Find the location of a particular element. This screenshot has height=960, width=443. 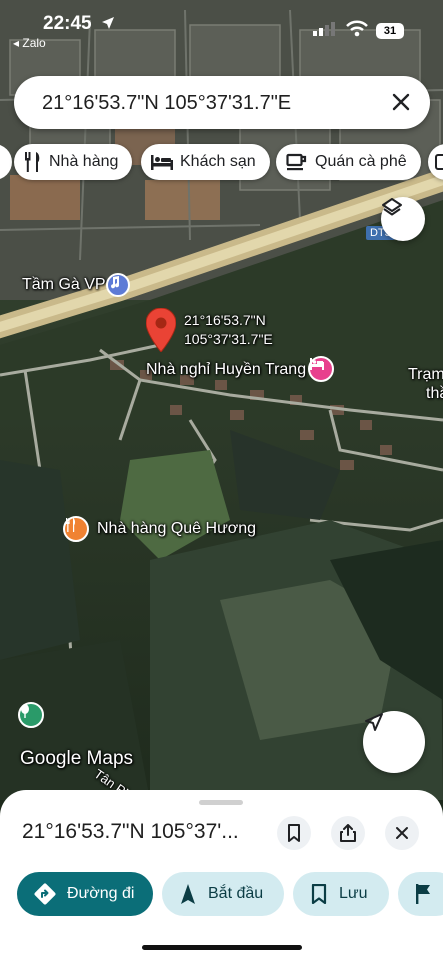

pin-coord-line2: 105°37'31.7"E is located at coordinates (228, 339).